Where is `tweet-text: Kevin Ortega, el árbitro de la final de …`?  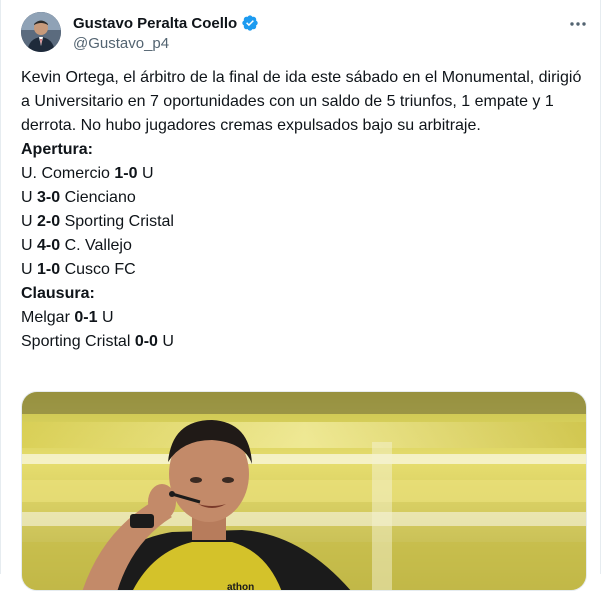 tweet-text: Kevin Ortega, el árbitro de la final de … is located at coordinates (301, 101).